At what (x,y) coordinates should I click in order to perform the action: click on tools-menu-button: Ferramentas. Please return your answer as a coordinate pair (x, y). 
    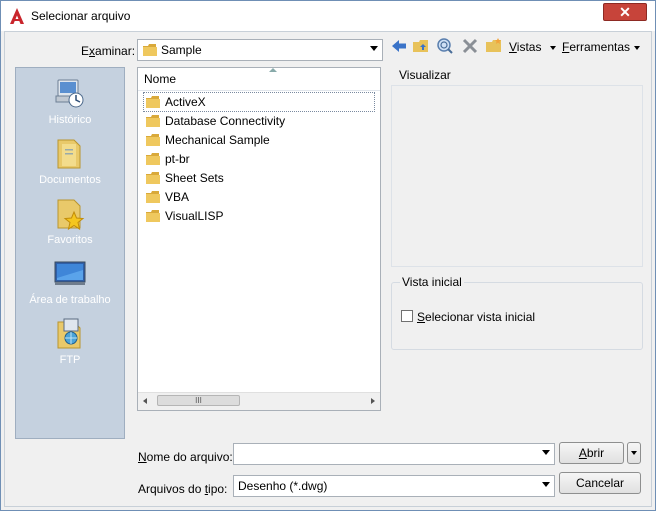
    Looking at the image, I should click on (590, 47).